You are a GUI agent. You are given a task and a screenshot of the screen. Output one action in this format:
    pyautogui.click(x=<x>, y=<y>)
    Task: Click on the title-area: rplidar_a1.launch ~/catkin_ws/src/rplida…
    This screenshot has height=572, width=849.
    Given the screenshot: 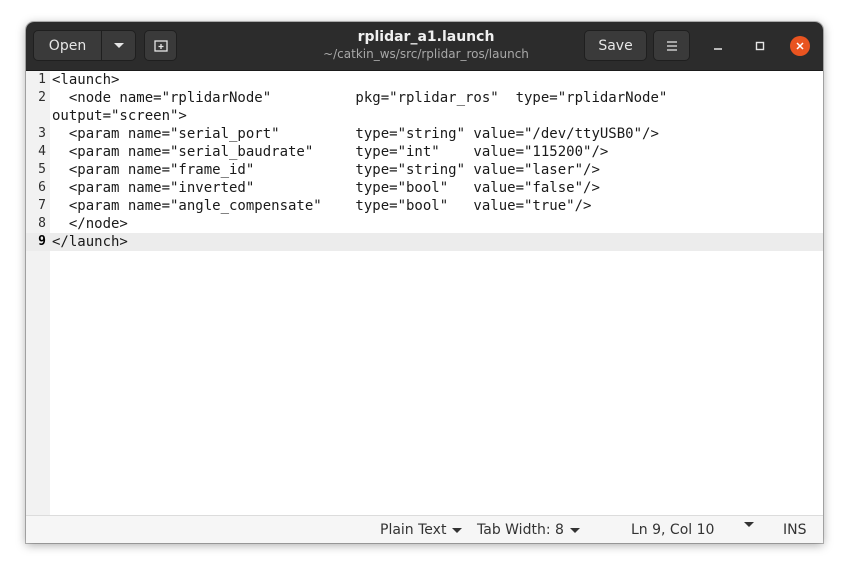 What is the action you would take?
    pyautogui.click(x=426, y=45)
    